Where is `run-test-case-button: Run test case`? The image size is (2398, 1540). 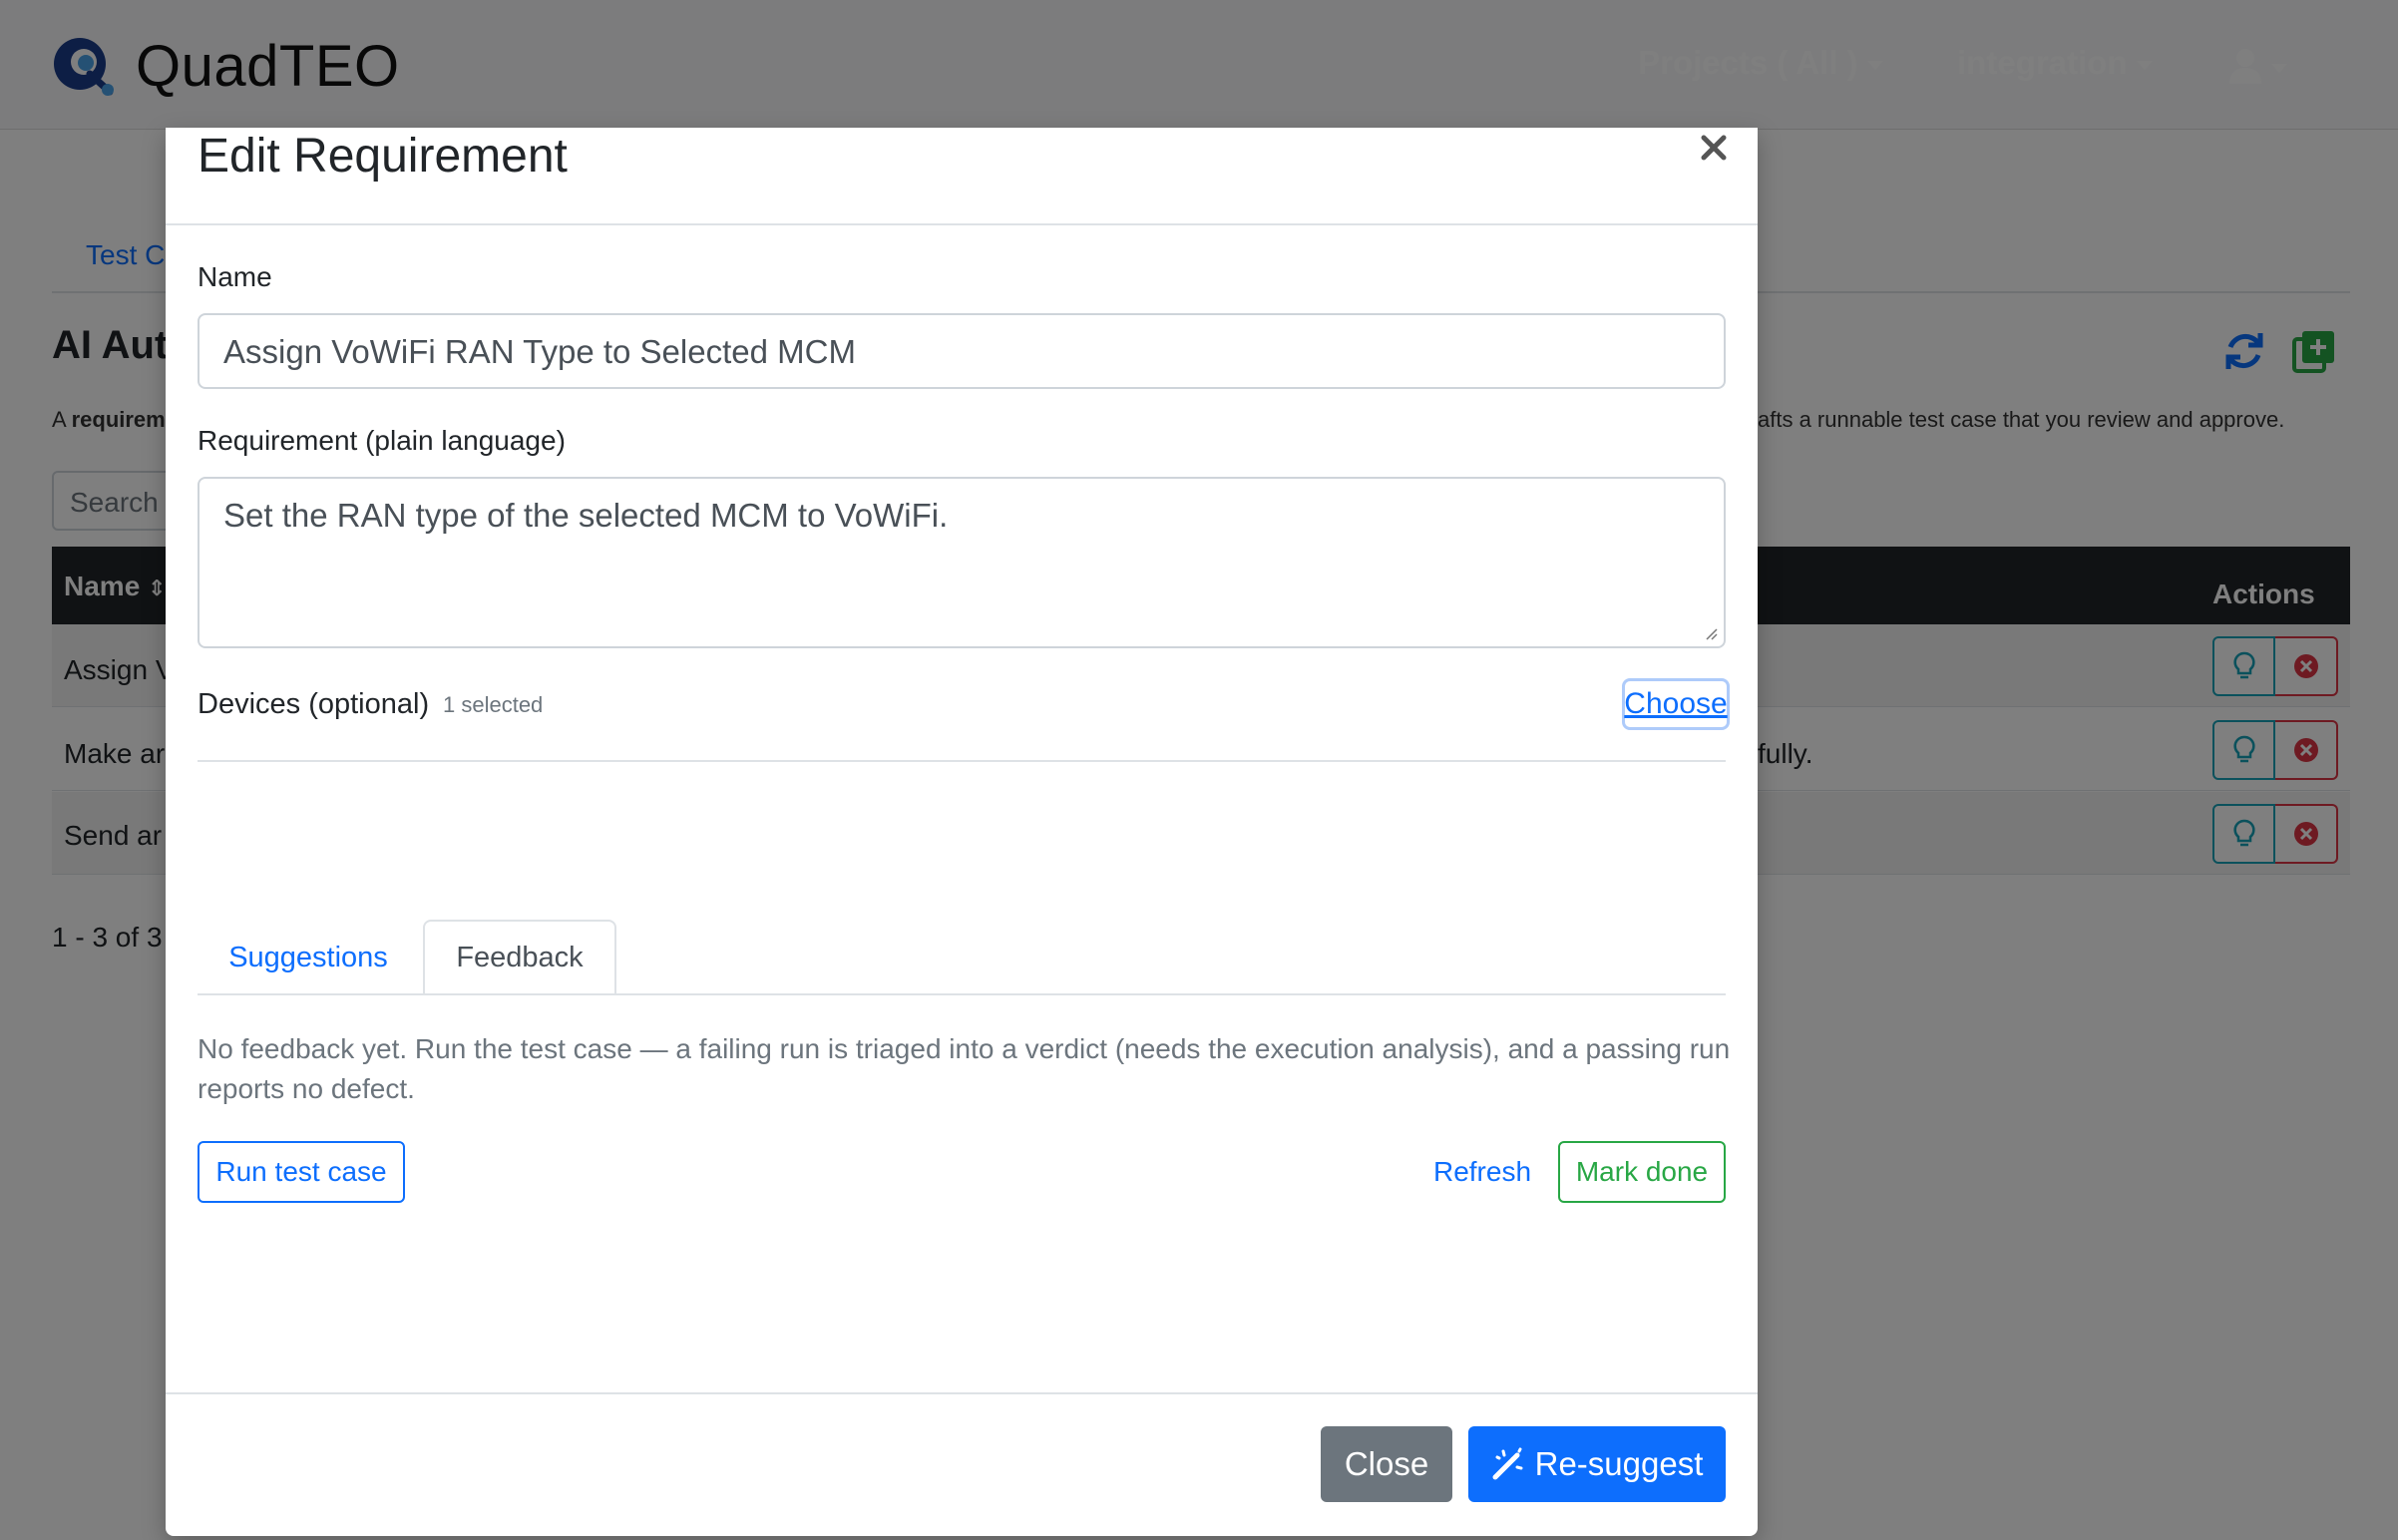
run-test-case-button: Run test case is located at coordinates (301, 1172).